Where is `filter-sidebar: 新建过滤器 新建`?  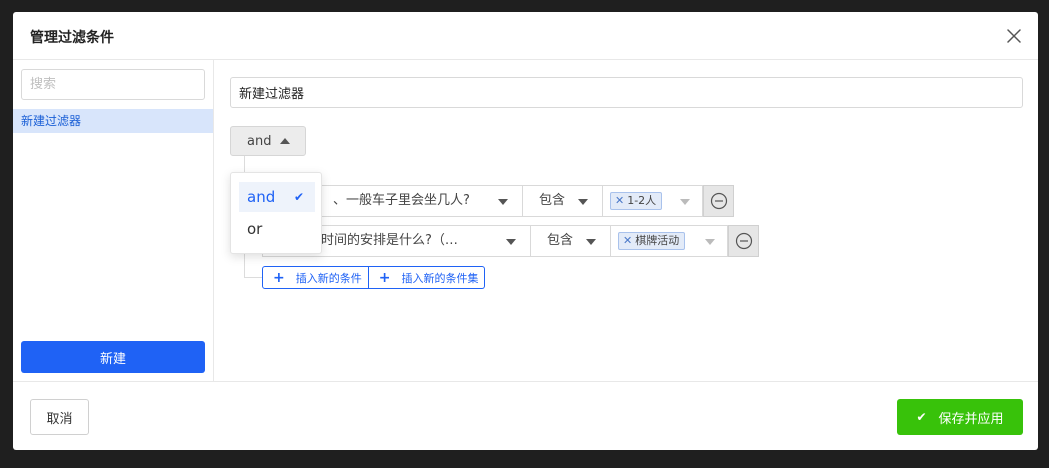
filter-sidebar: 新建过滤器 新建 is located at coordinates (113, 220).